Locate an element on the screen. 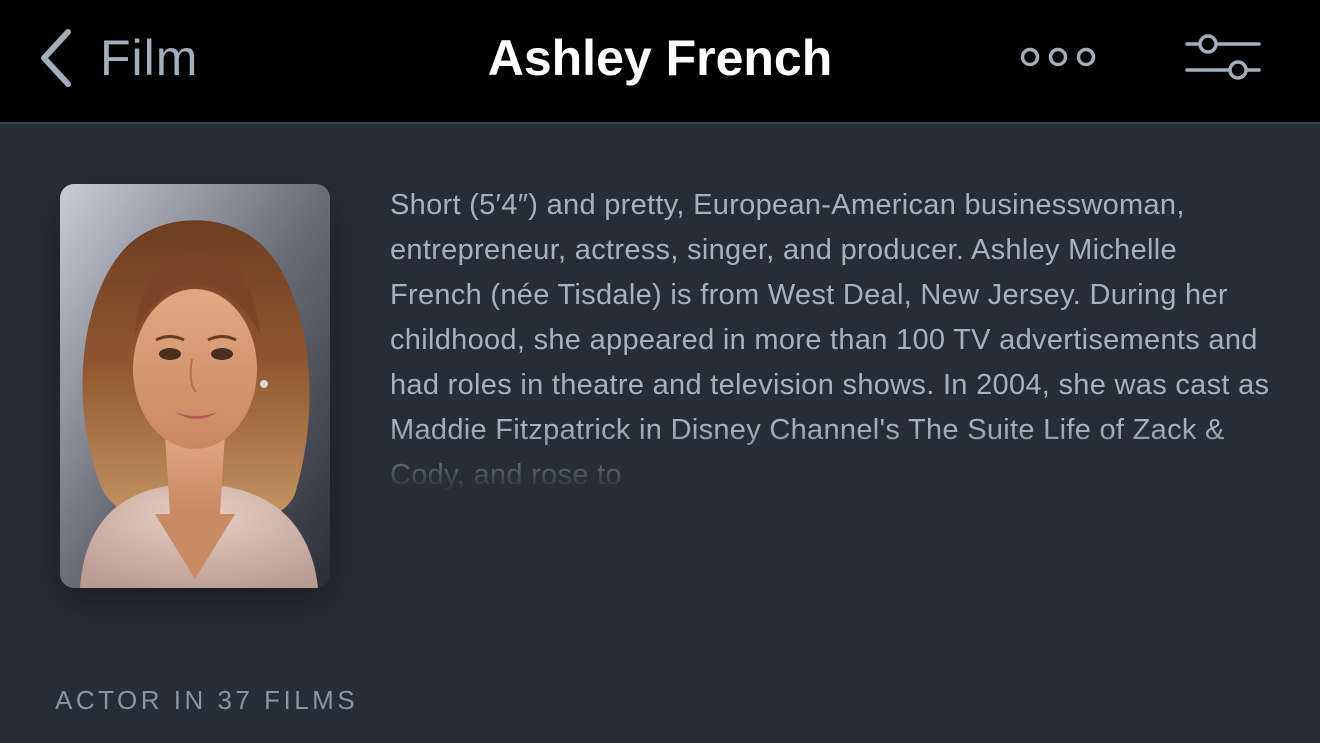  sliders-icon is located at coordinates (1223, 57).